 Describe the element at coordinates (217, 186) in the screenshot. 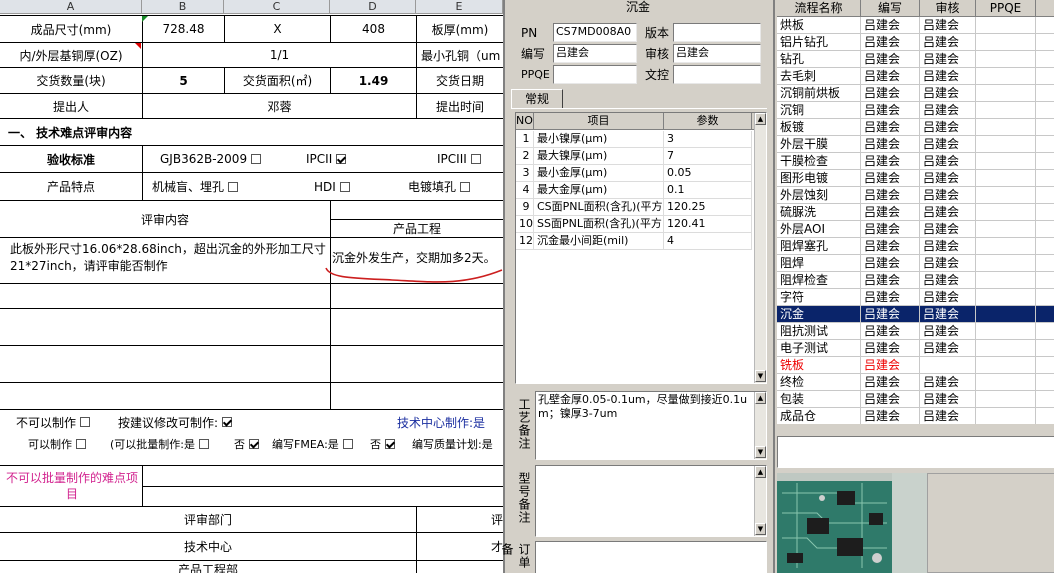

I see `option-blind-buried: 机械盲、埋孔` at that location.